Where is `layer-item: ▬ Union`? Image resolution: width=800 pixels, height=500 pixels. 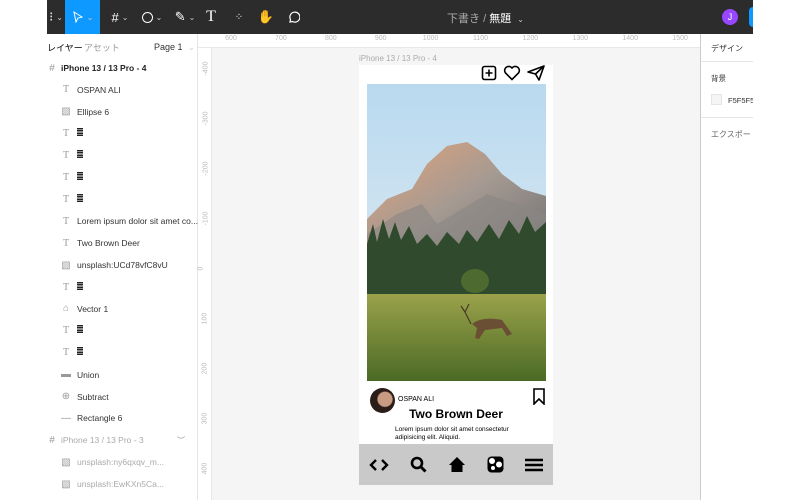
layer-item: ▬ Union is located at coordinates (122, 375).